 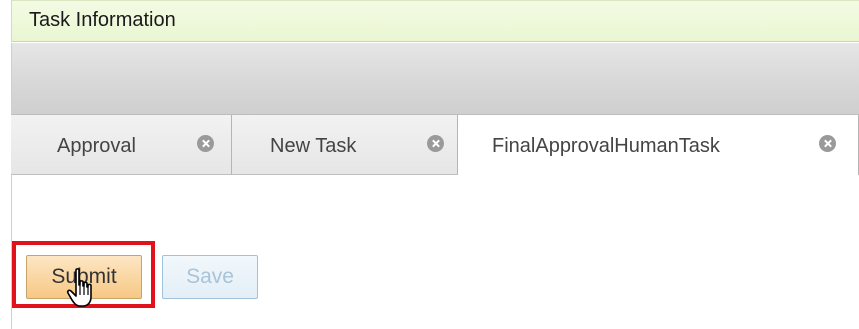 I want to click on panel-title: Task Information, so click(x=102, y=20).